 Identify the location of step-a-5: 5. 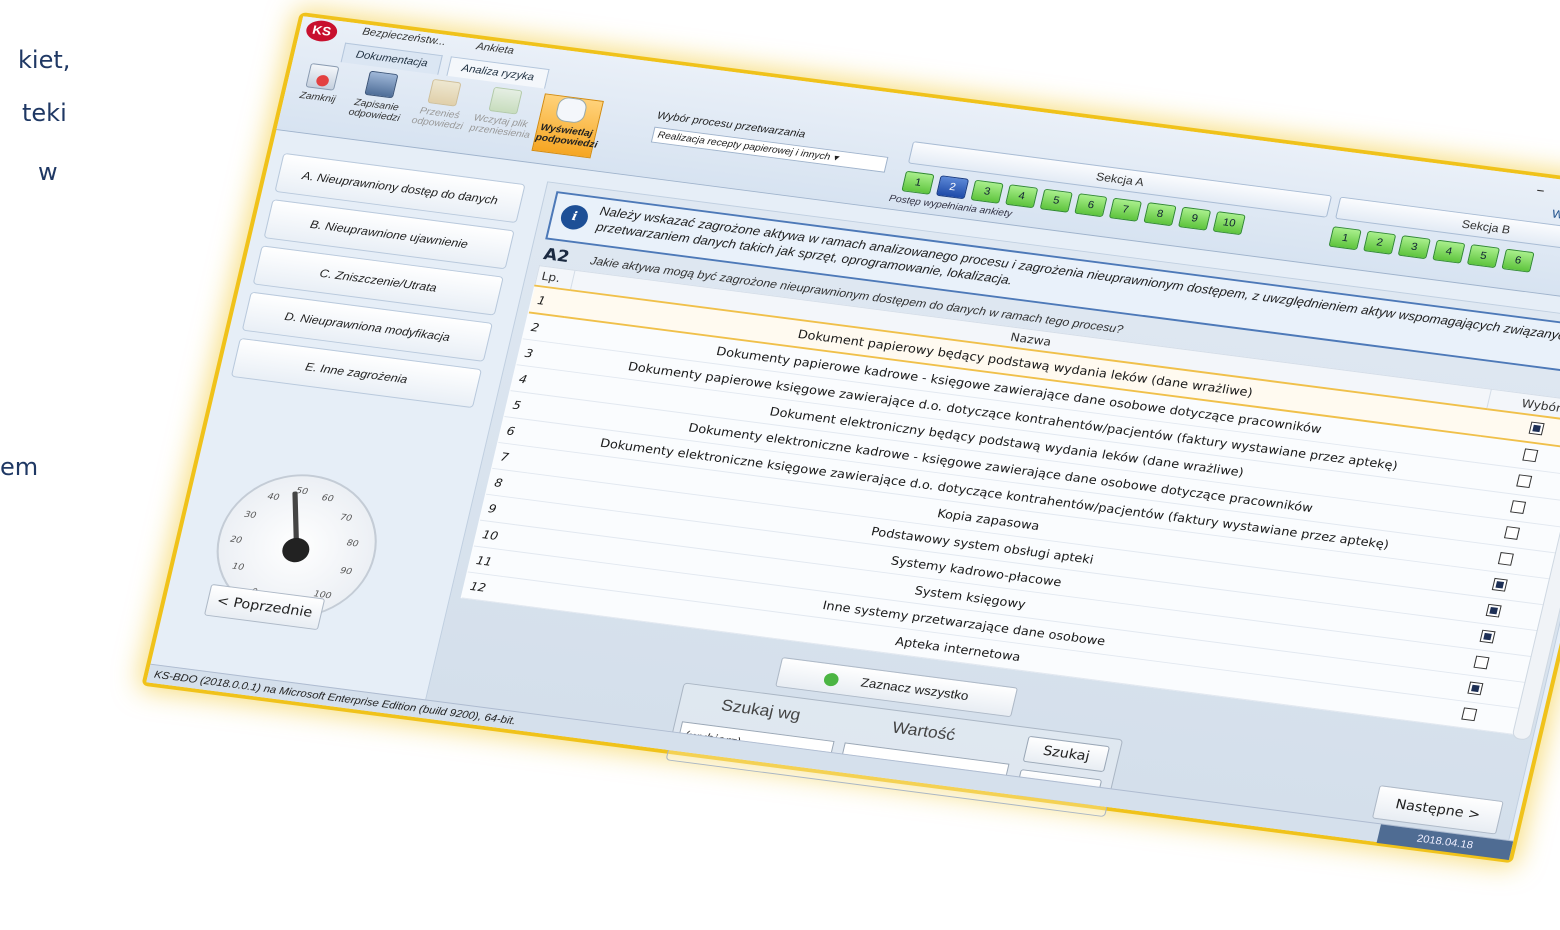
(1056, 200).